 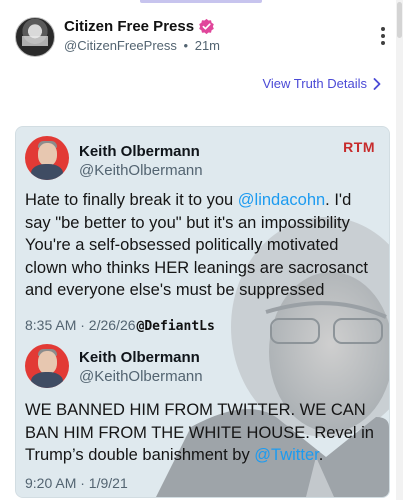 What do you see at coordinates (35, 37) in the screenshot?
I see `author-avatar` at bounding box center [35, 37].